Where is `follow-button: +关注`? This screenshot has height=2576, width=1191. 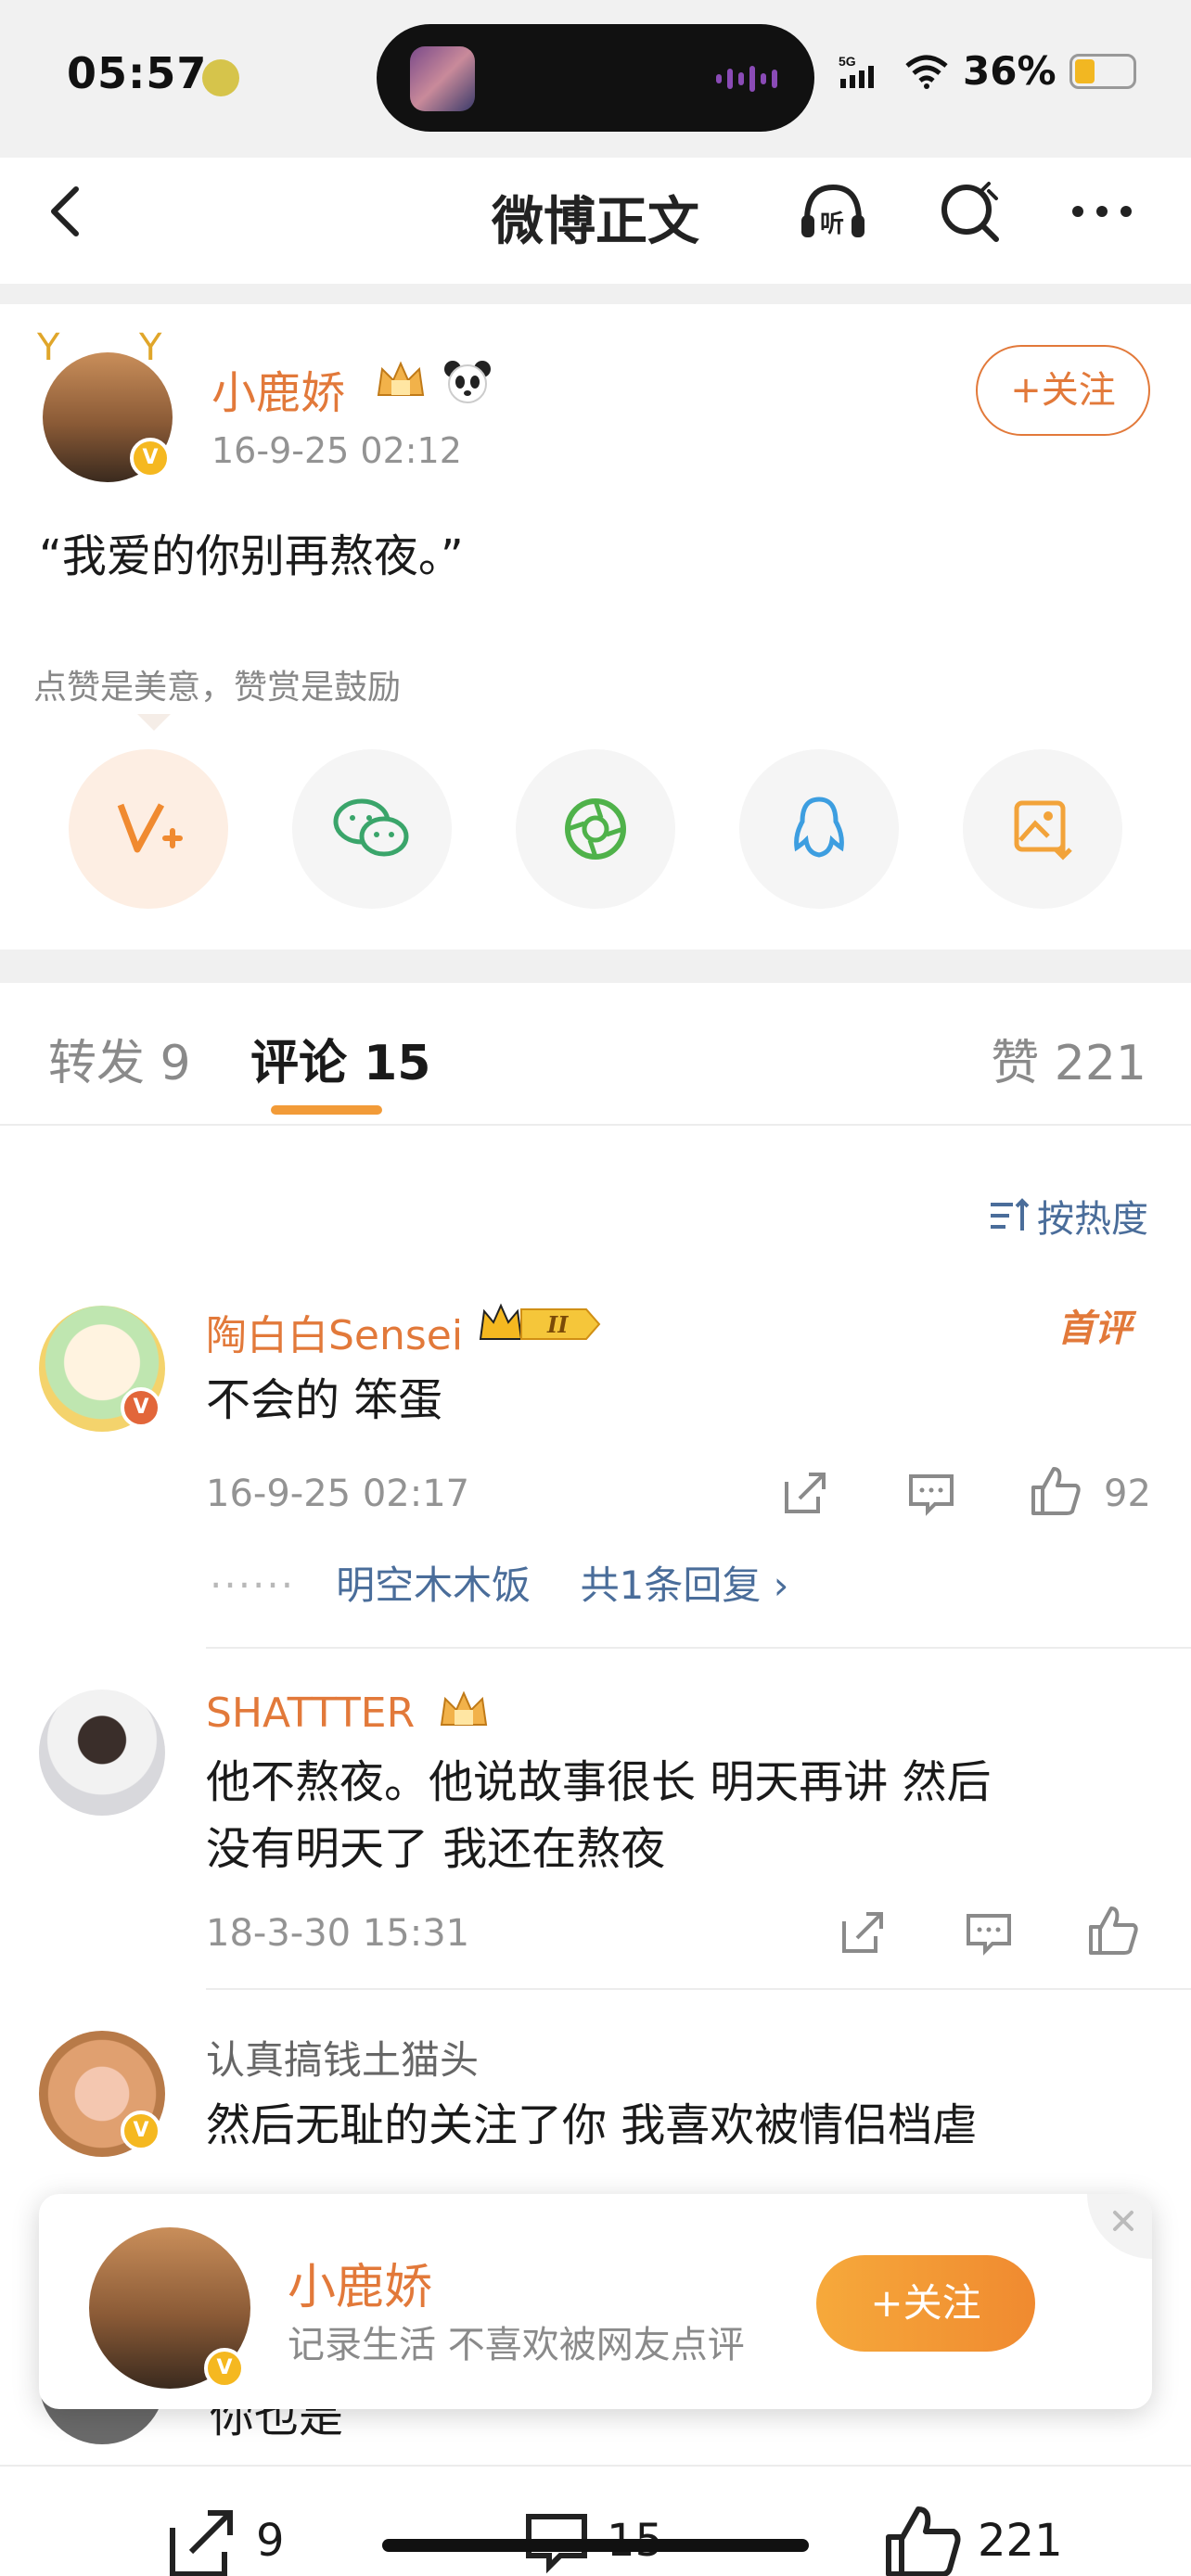 follow-button: +关注 is located at coordinates (1063, 390).